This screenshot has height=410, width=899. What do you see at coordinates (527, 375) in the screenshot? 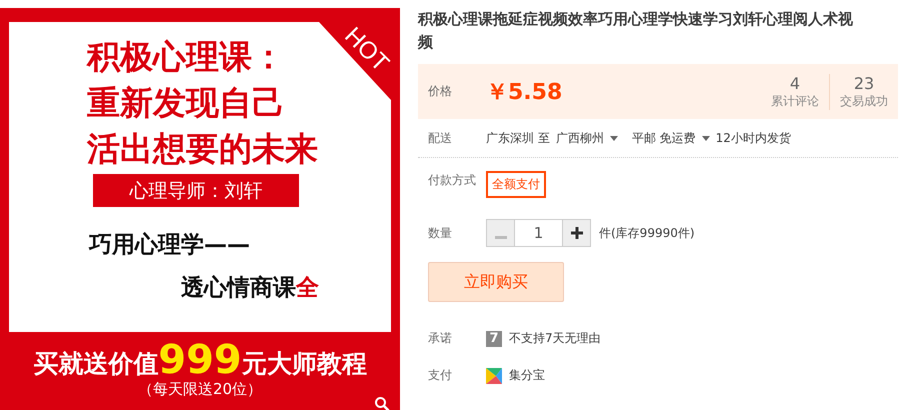
I see `payment-method: 集分宝` at bounding box center [527, 375].